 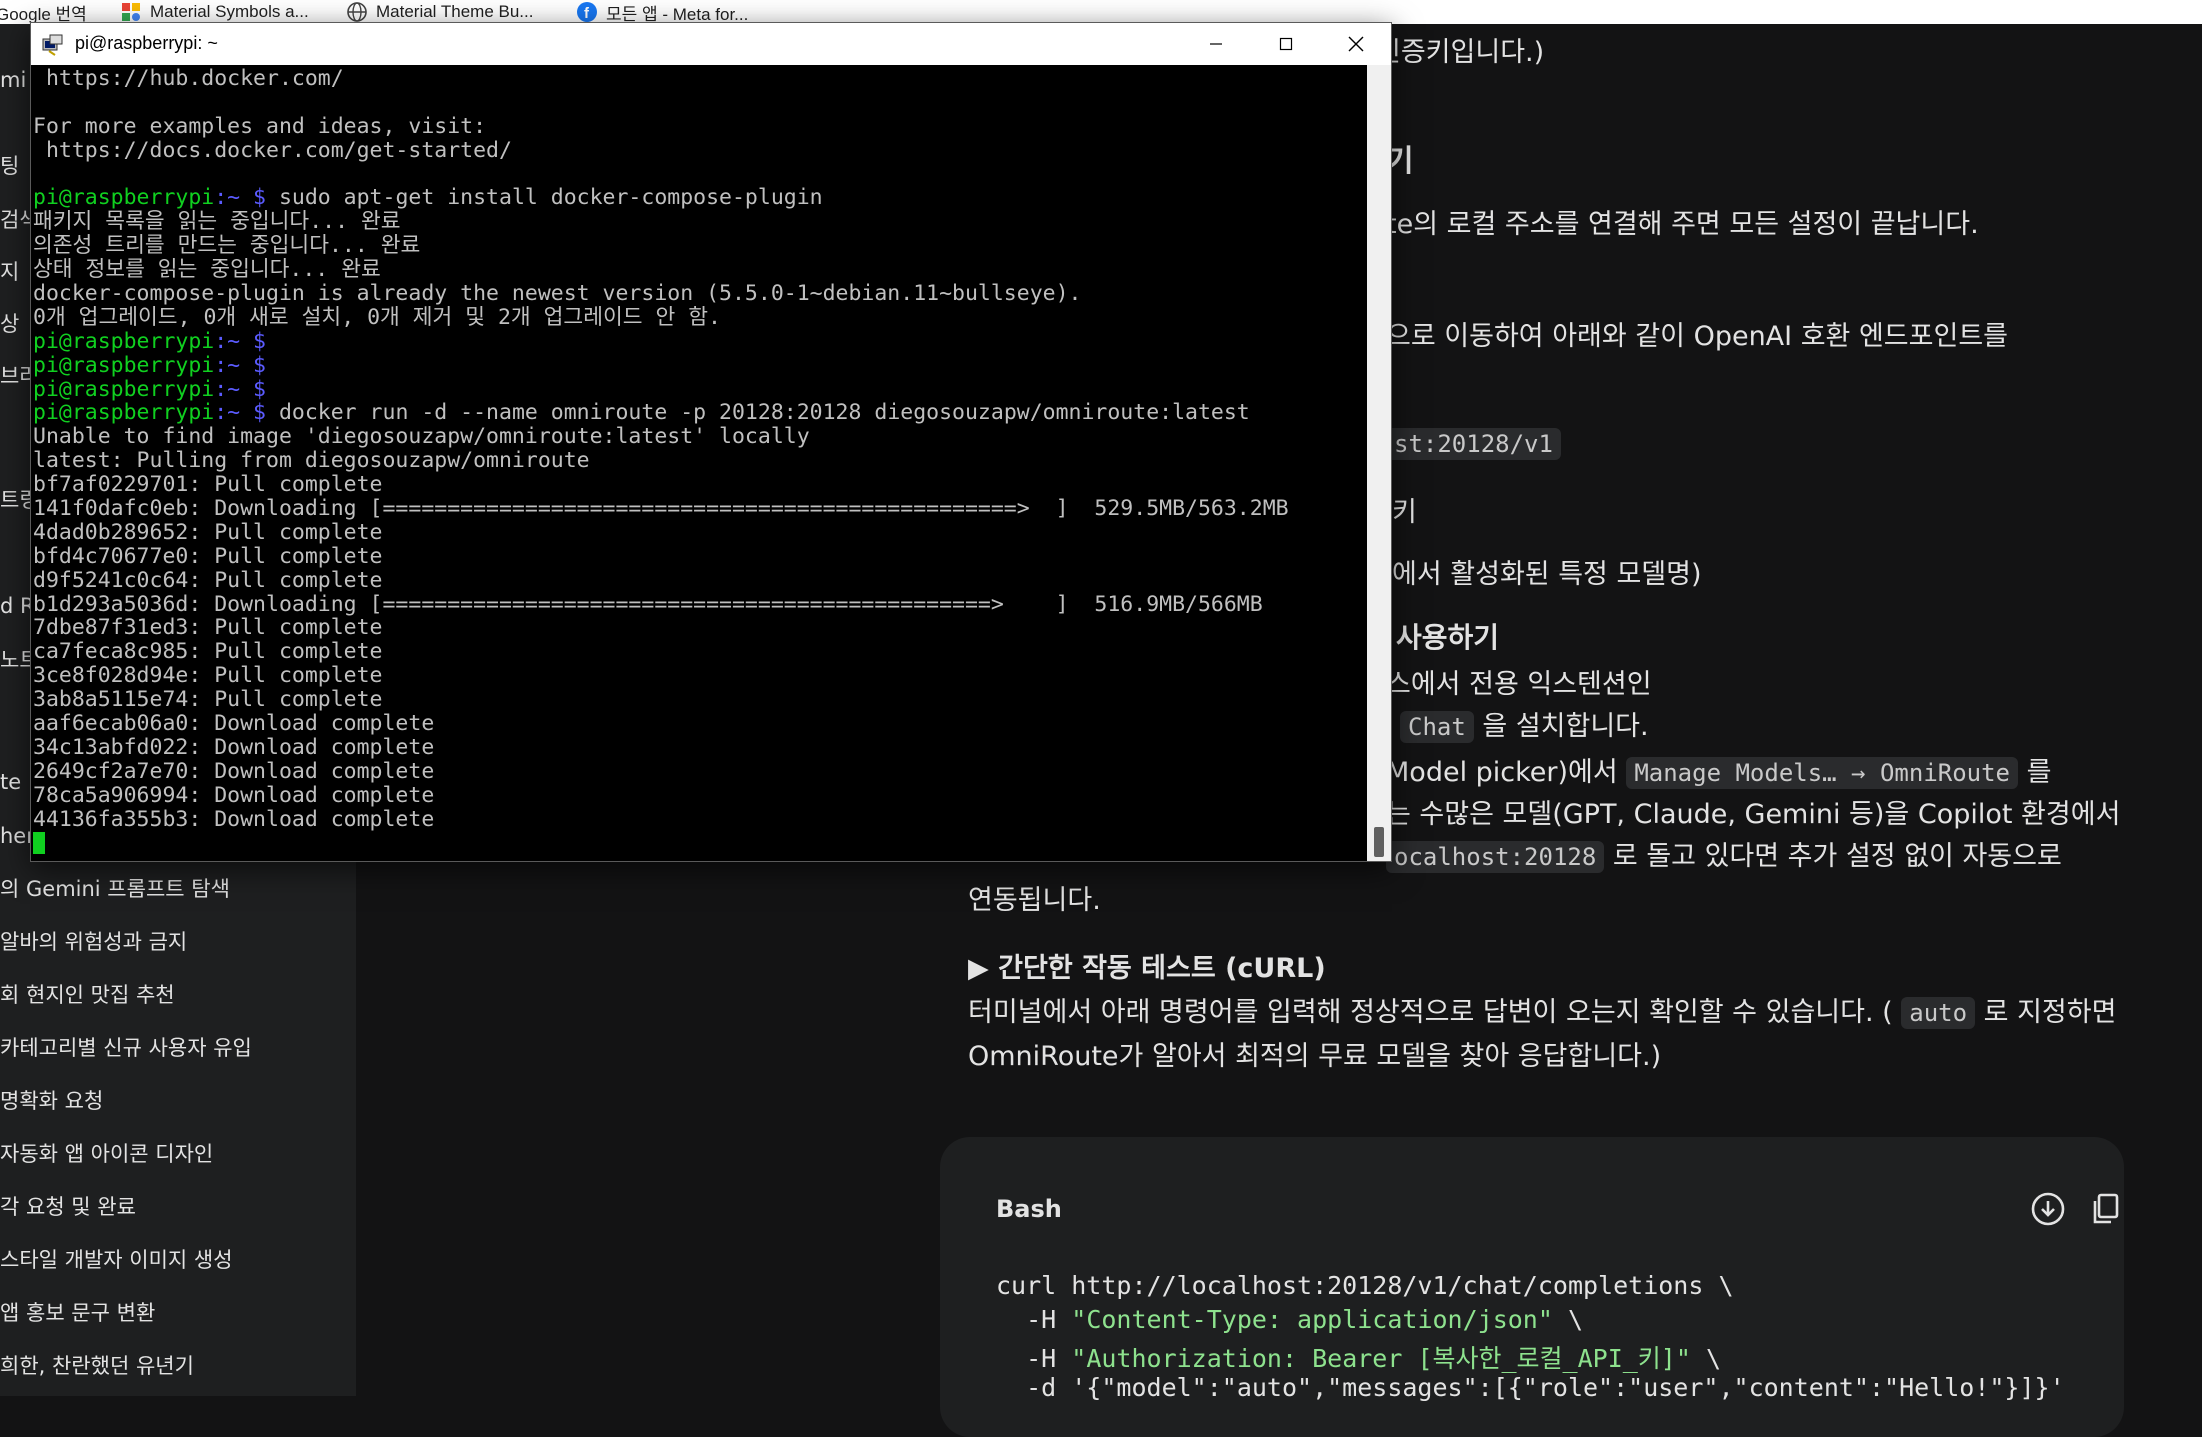 I want to click on terminal-line: d9f5241c0c64: Pull complete, so click(x=700, y=581).